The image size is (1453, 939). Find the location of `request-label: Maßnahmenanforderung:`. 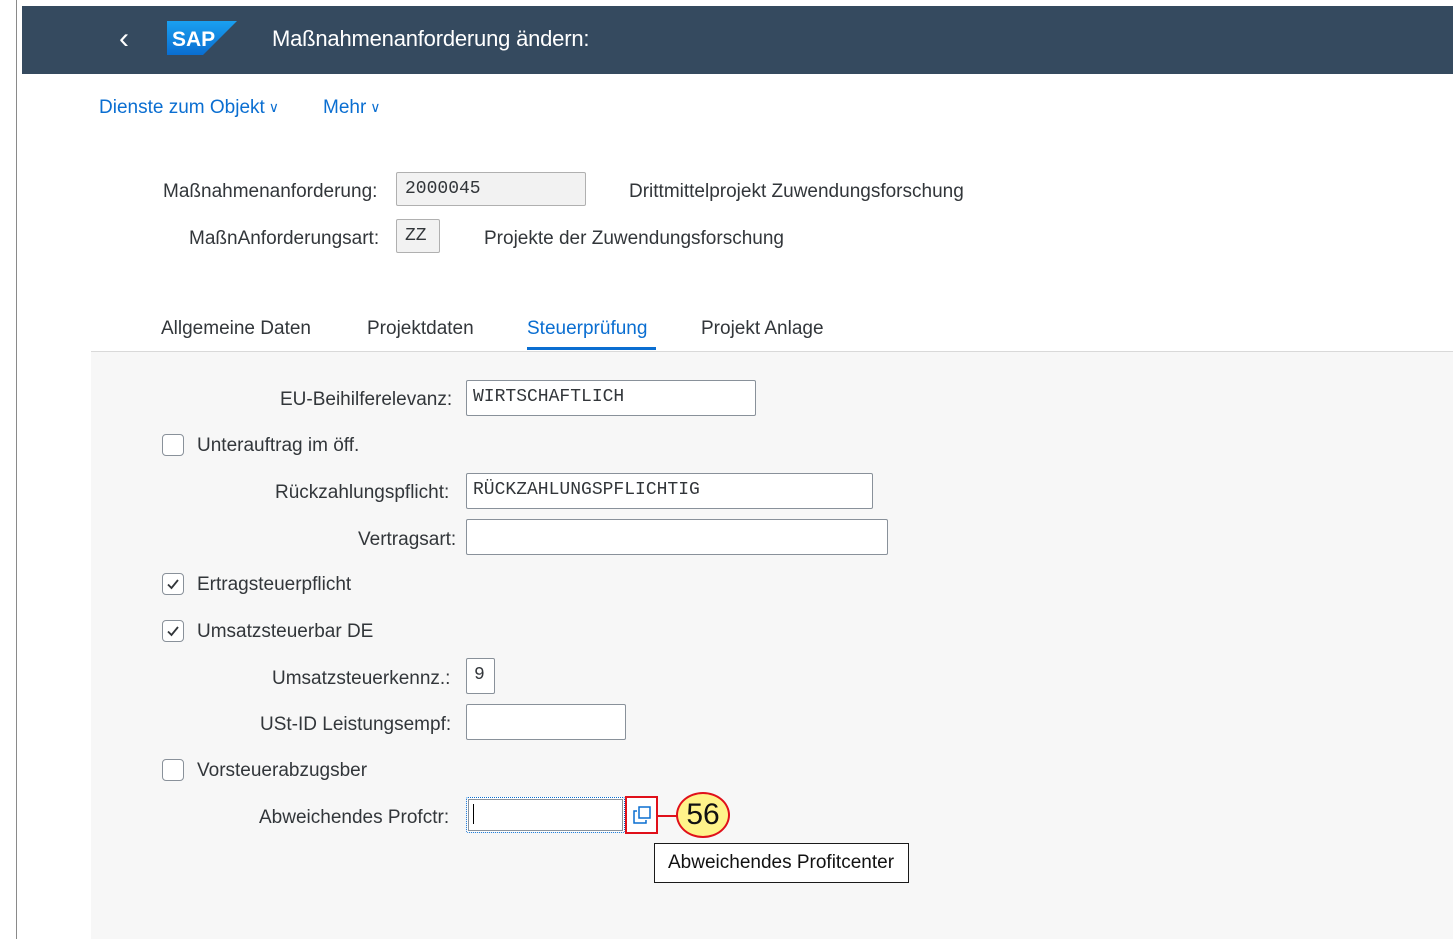

request-label: Maßnahmenanforderung: is located at coordinates (270, 191).